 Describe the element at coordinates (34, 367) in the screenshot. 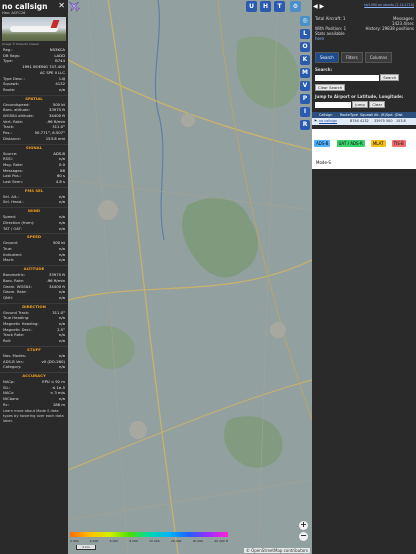

I see `detail-row: Category: n/a` at that location.